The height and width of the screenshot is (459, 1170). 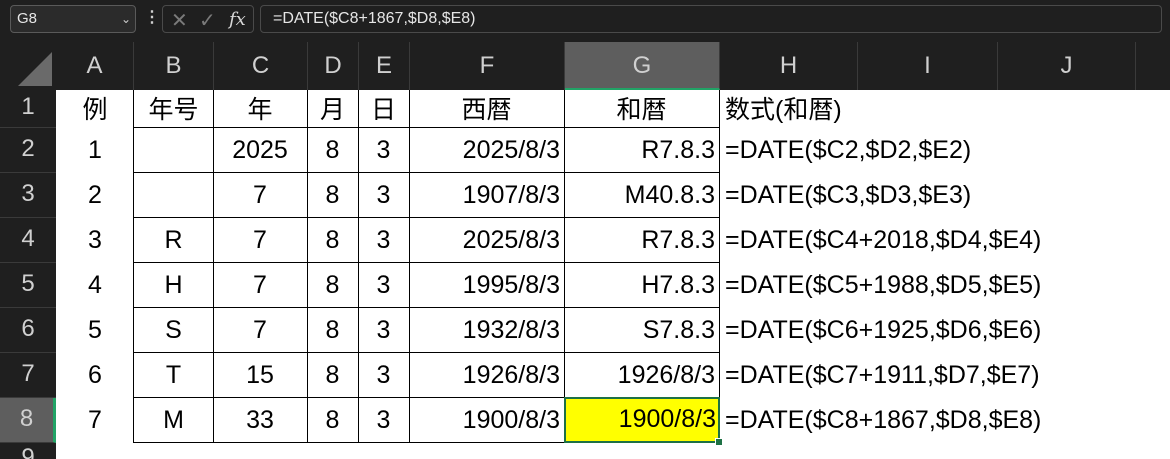 What do you see at coordinates (95, 375) in the screenshot?
I see `cell-example: 6` at bounding box center [95, 375].